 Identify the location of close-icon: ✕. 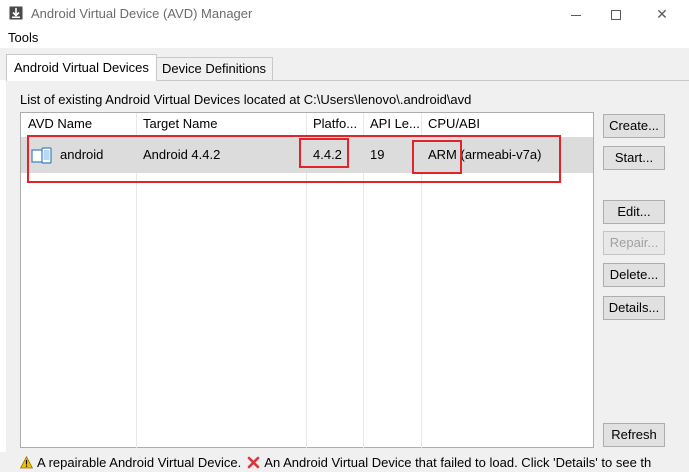
(662, 14).